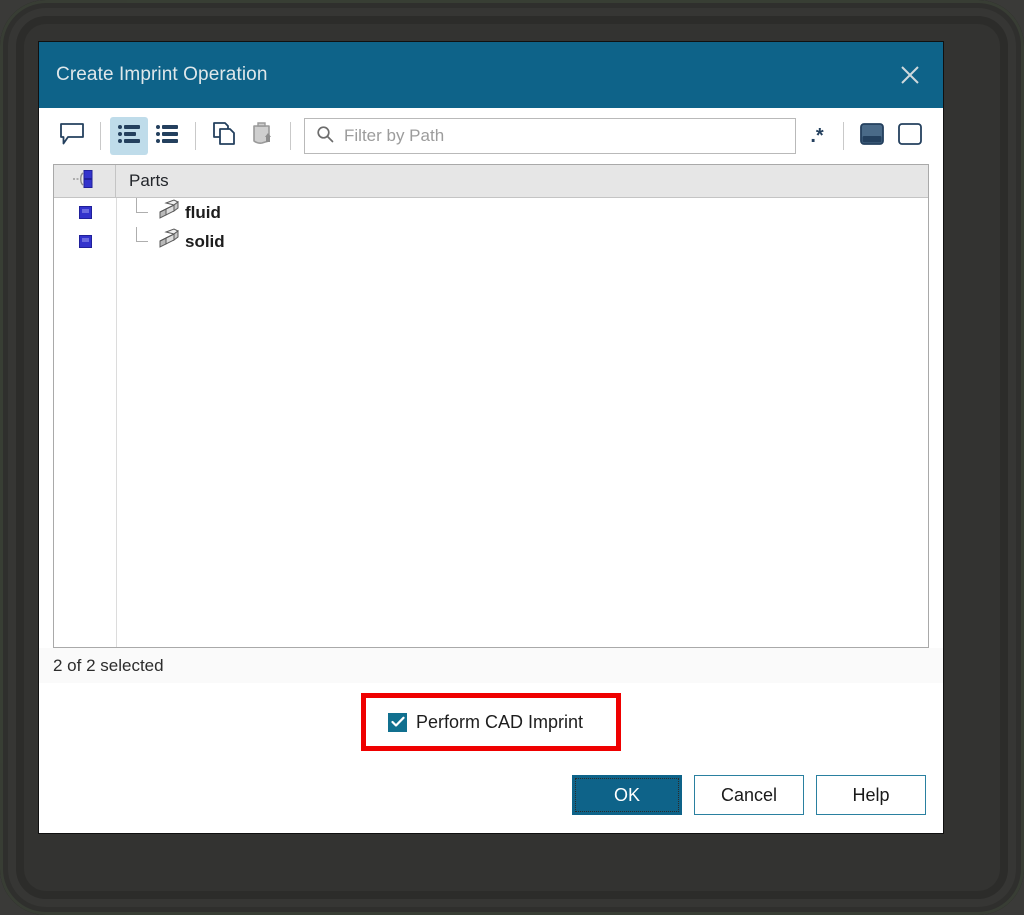 This screenshot has width=1024, height=915. I want to click on comment-icon, so click(72, 136).